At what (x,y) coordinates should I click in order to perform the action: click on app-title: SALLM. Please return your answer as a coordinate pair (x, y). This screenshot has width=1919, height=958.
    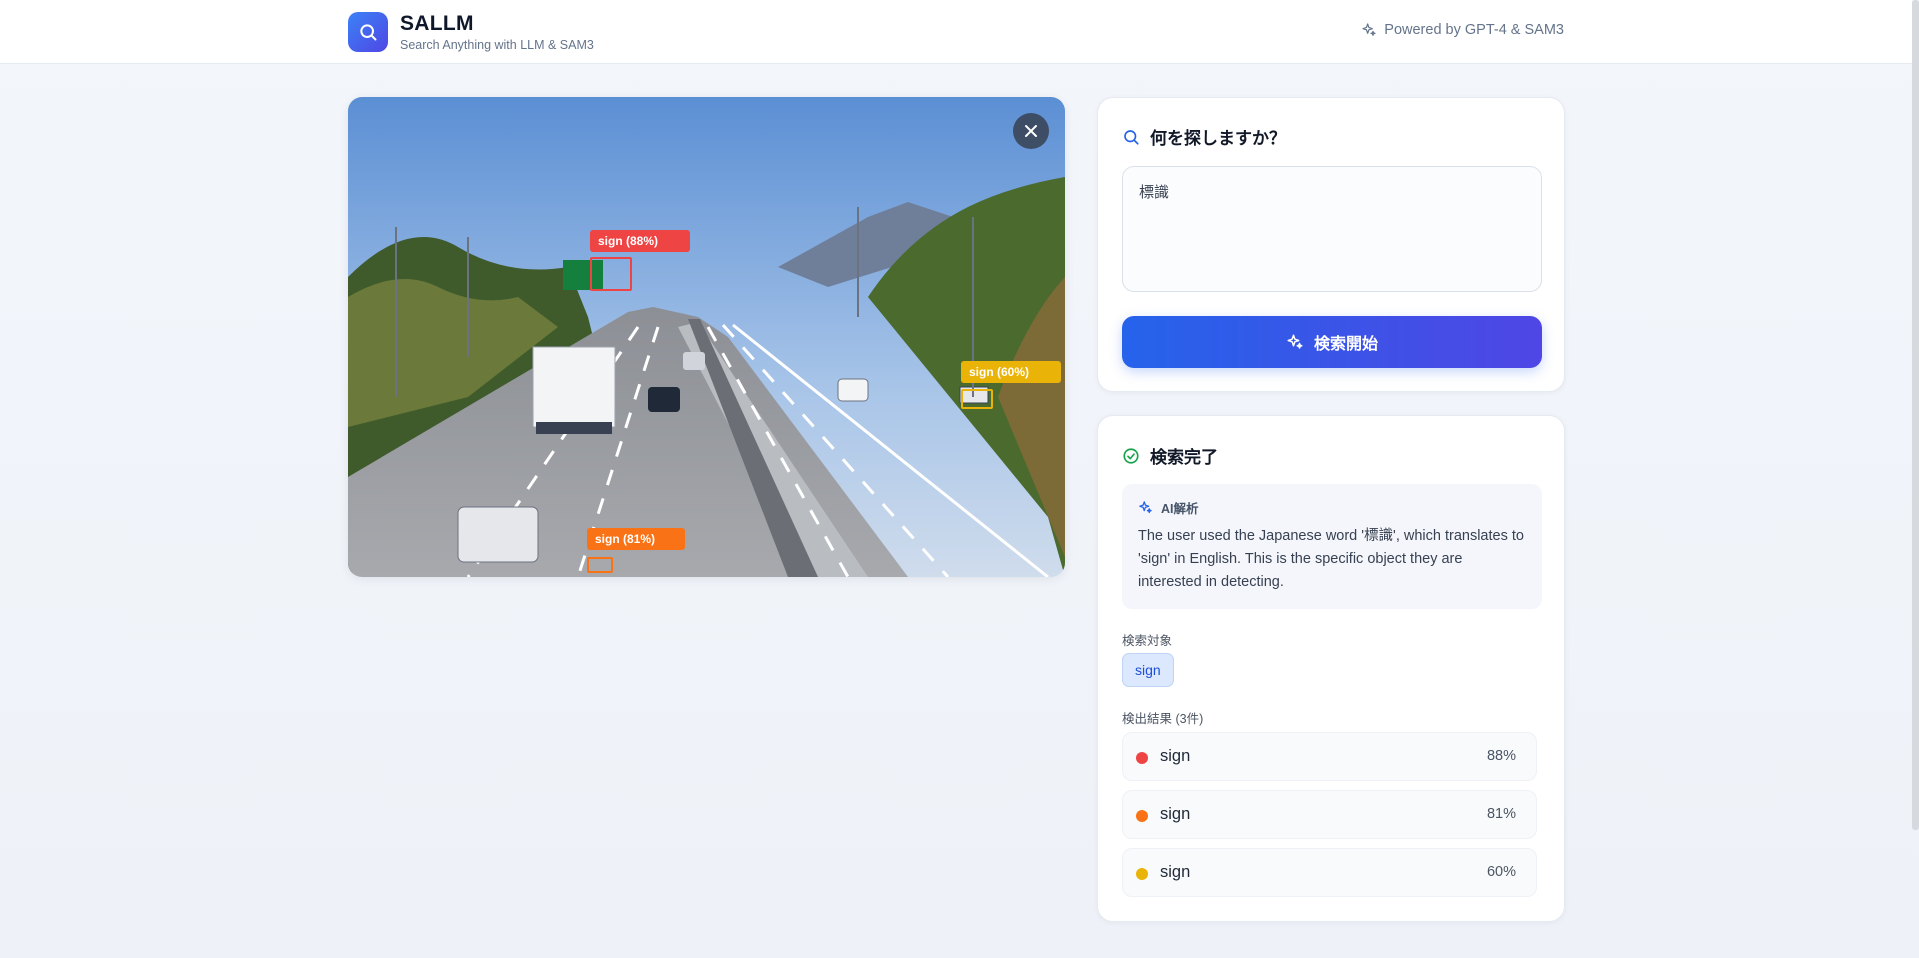
    Looking at the image, I should click on (437, 23).